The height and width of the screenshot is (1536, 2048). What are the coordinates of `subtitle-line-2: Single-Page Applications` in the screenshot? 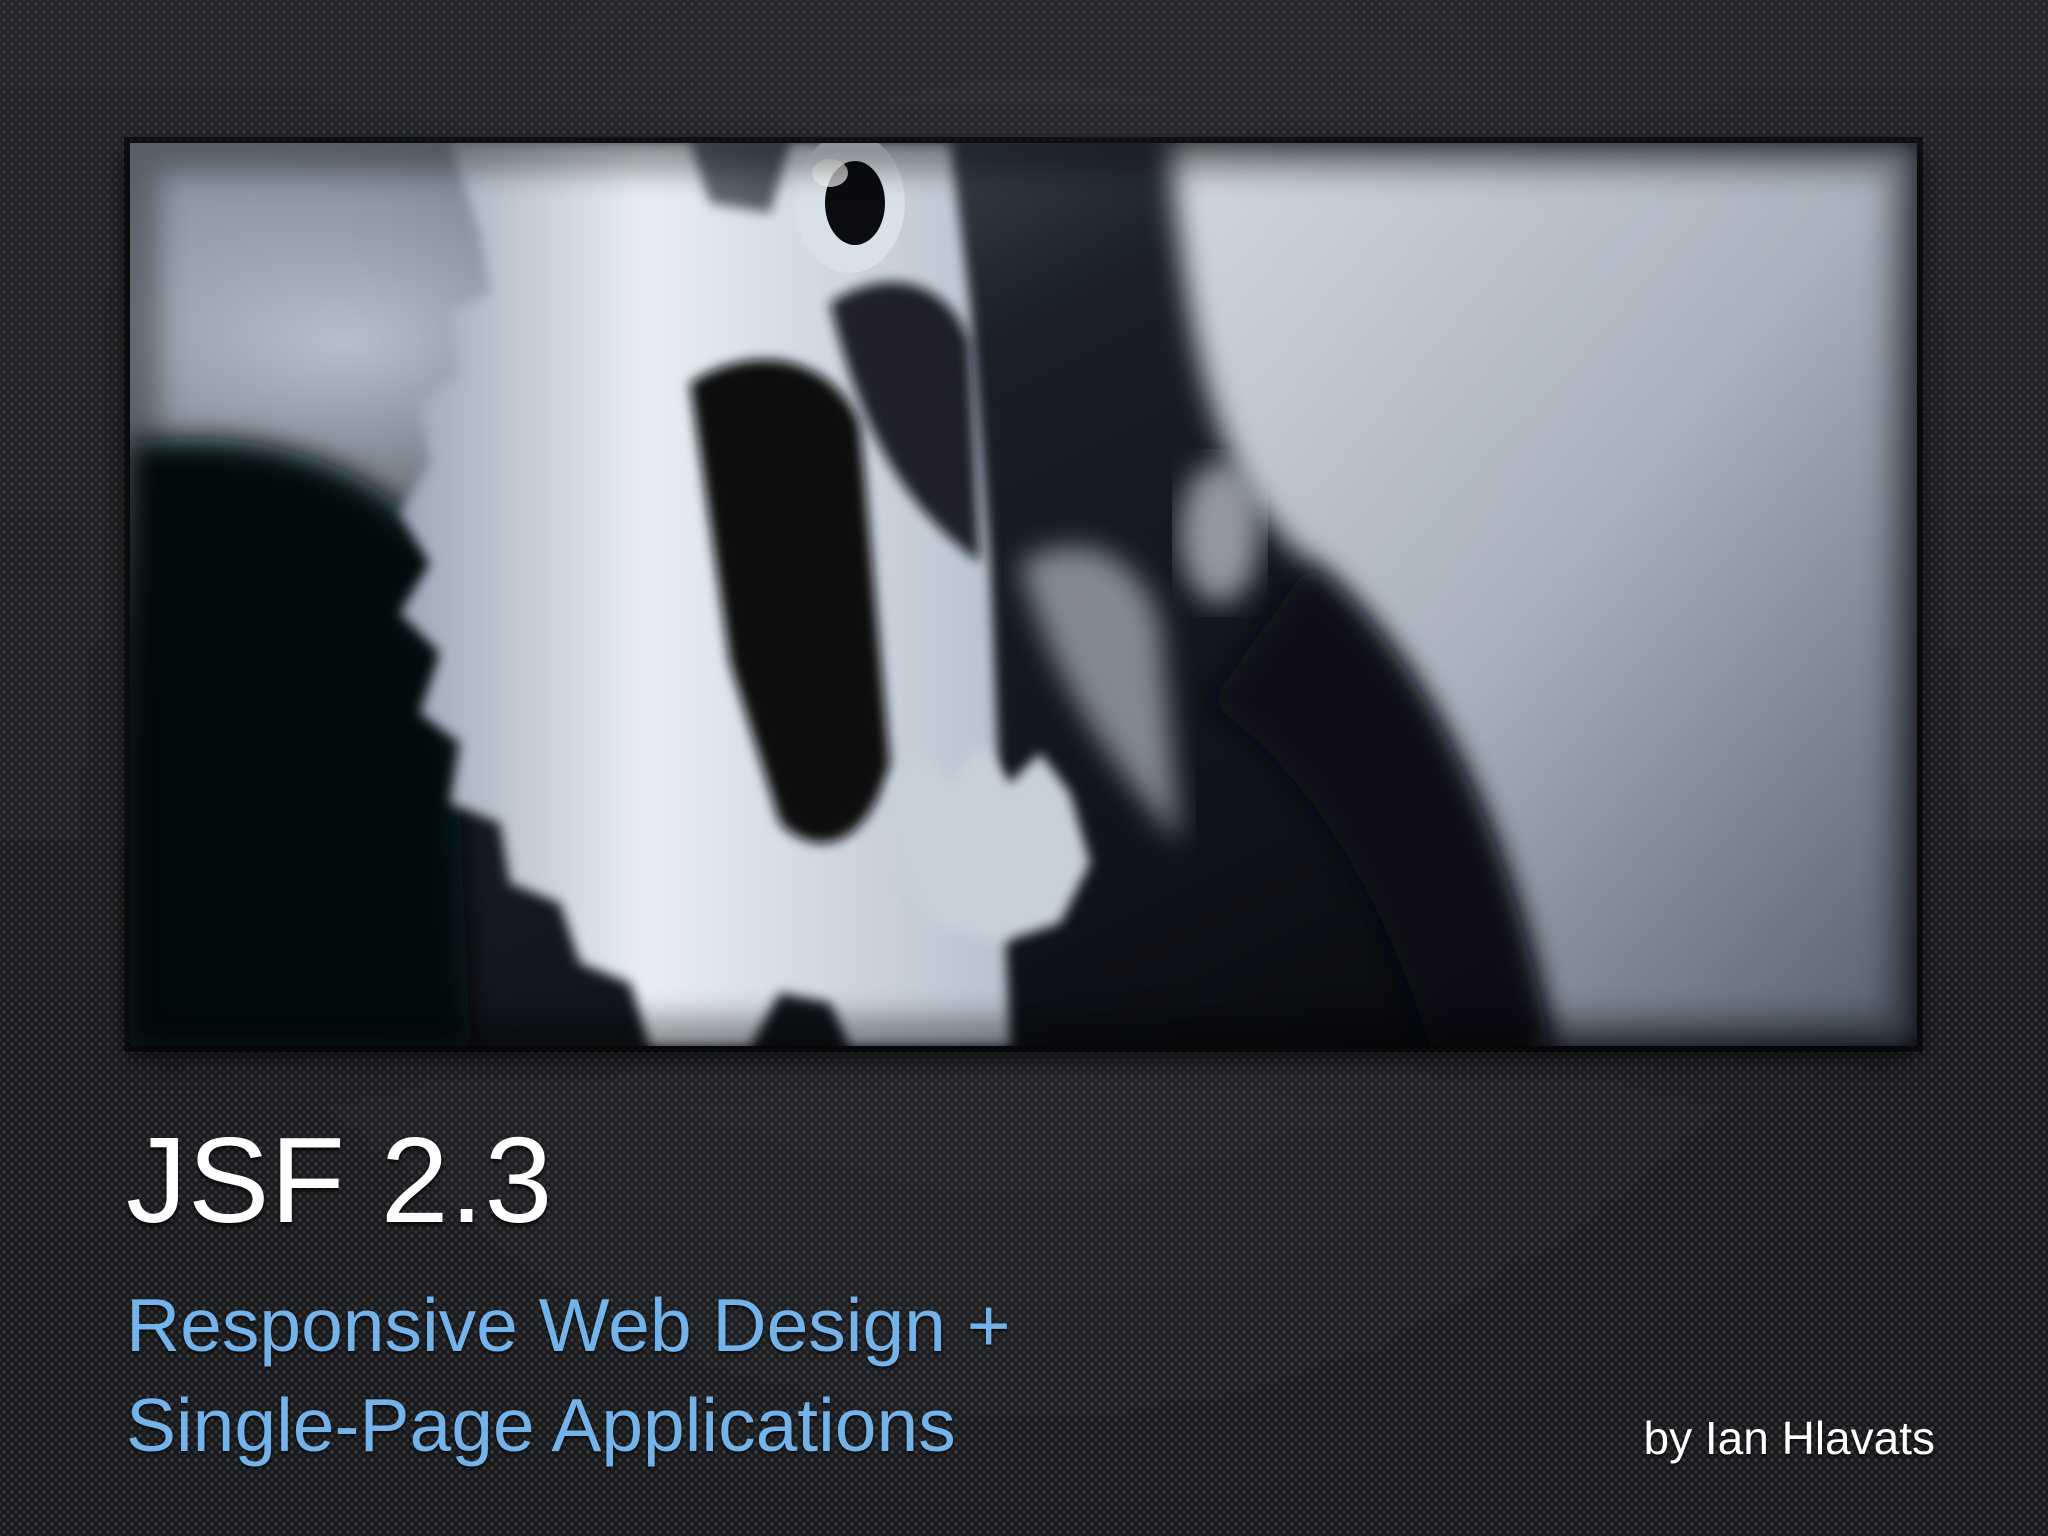 It's located at (541, 1425).